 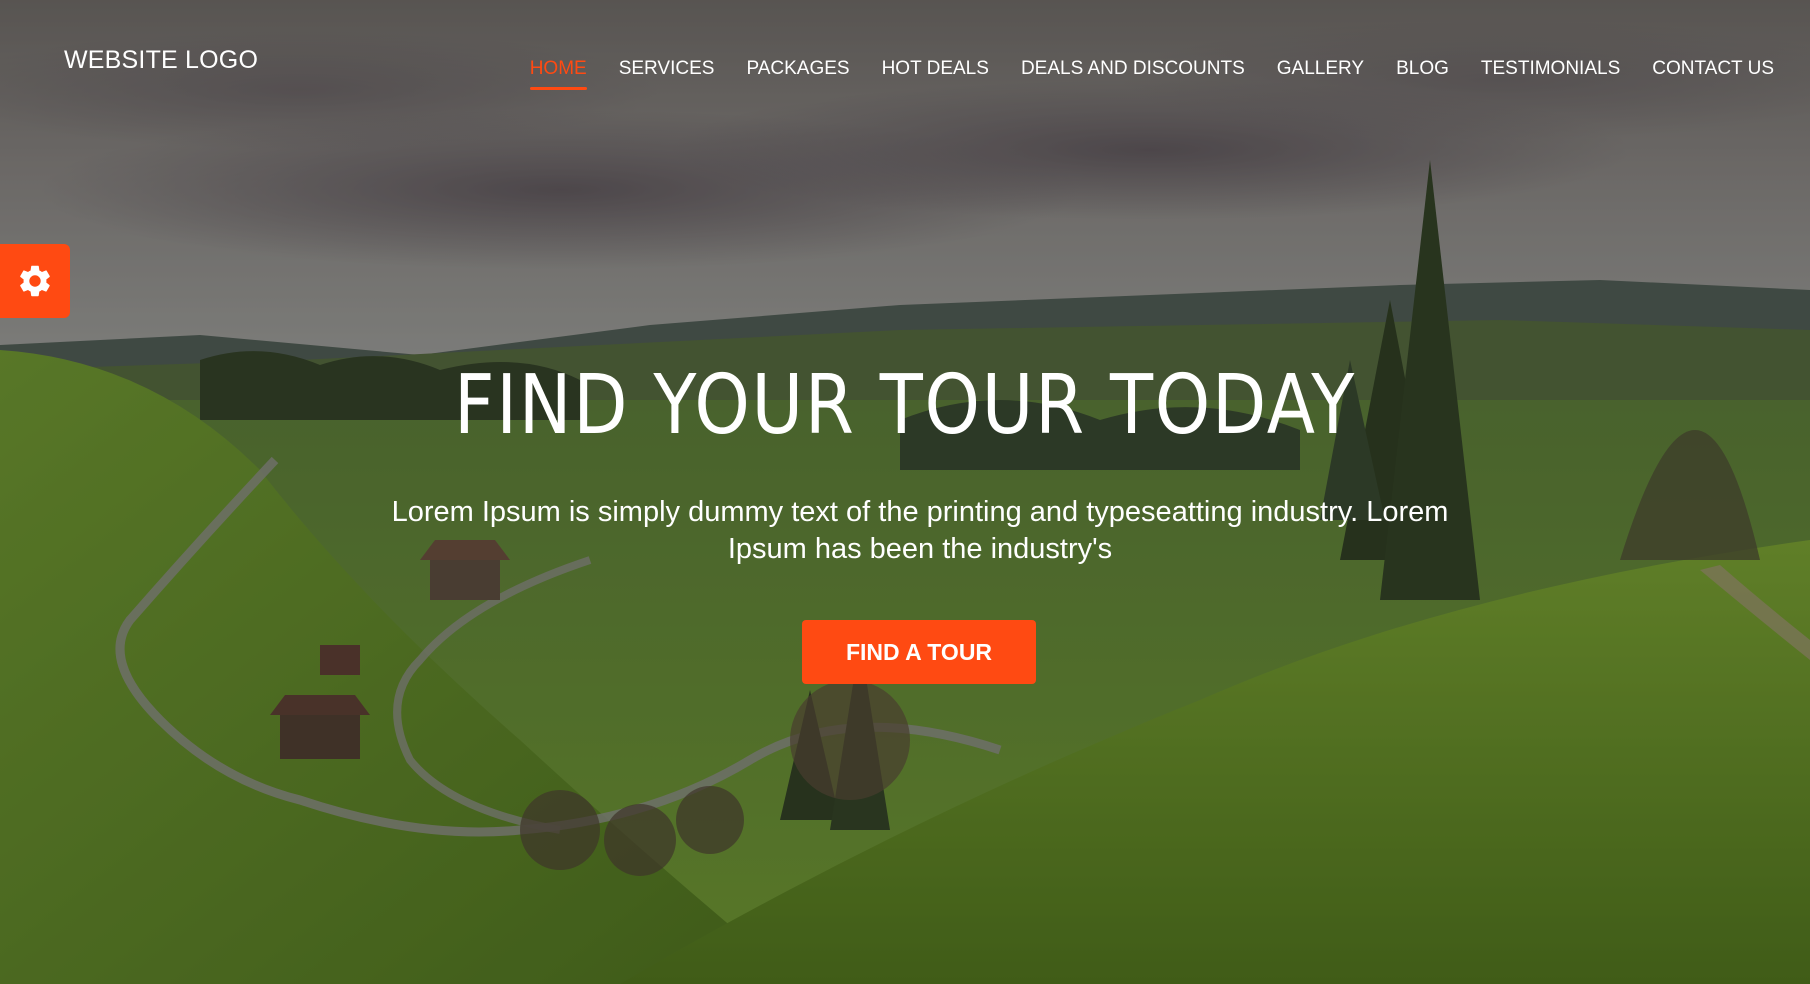 I want to click on gear-icon, so click(x=35, y=281).